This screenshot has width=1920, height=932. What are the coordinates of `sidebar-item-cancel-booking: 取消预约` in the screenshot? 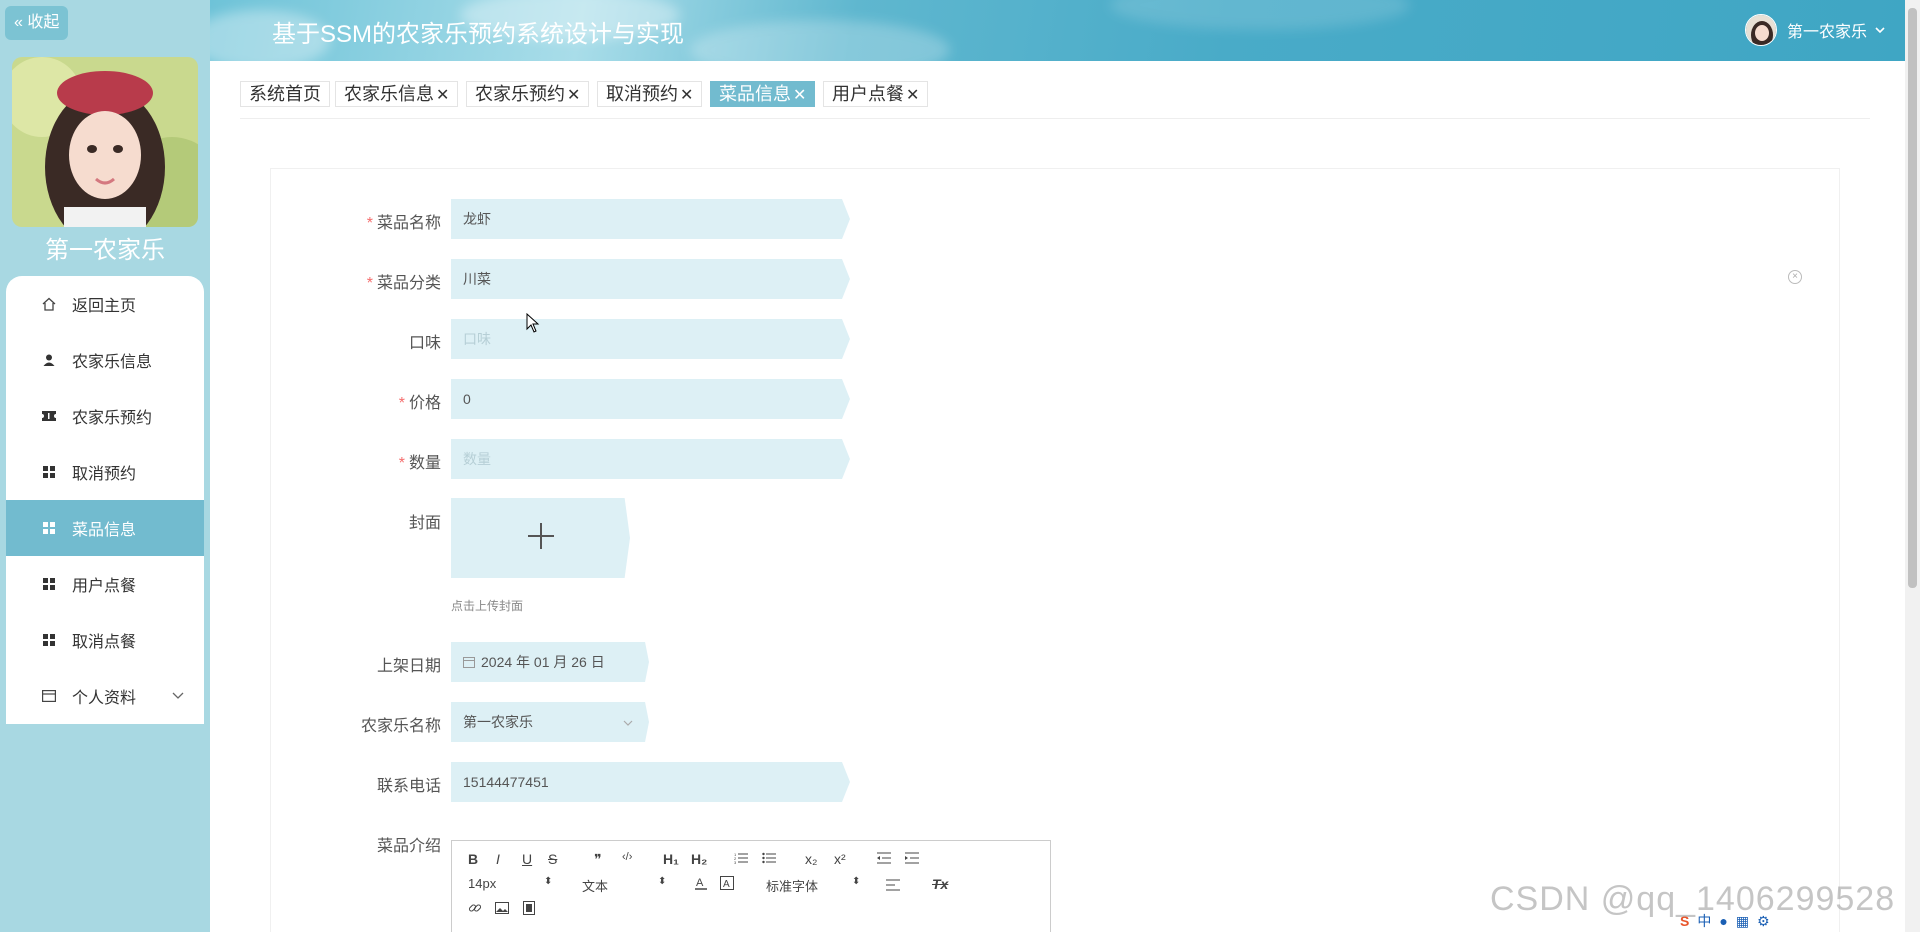 It's located at (105, 472).